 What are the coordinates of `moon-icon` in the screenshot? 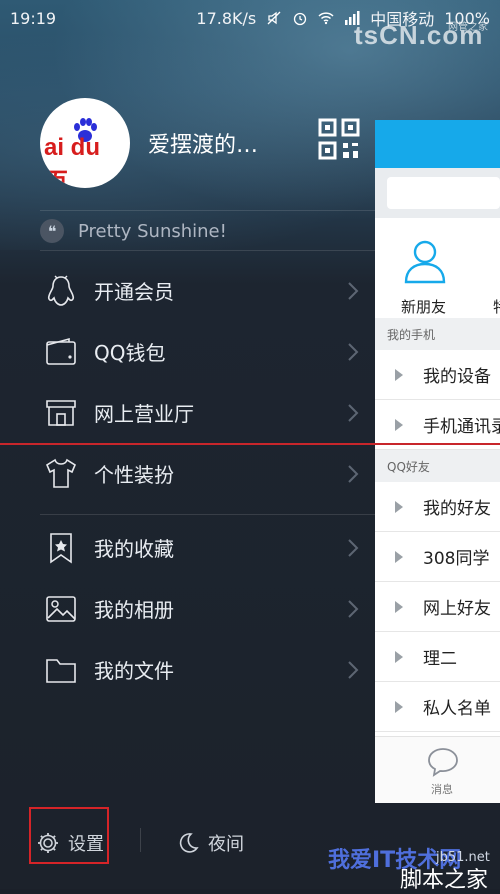 It's located at (189, 843).